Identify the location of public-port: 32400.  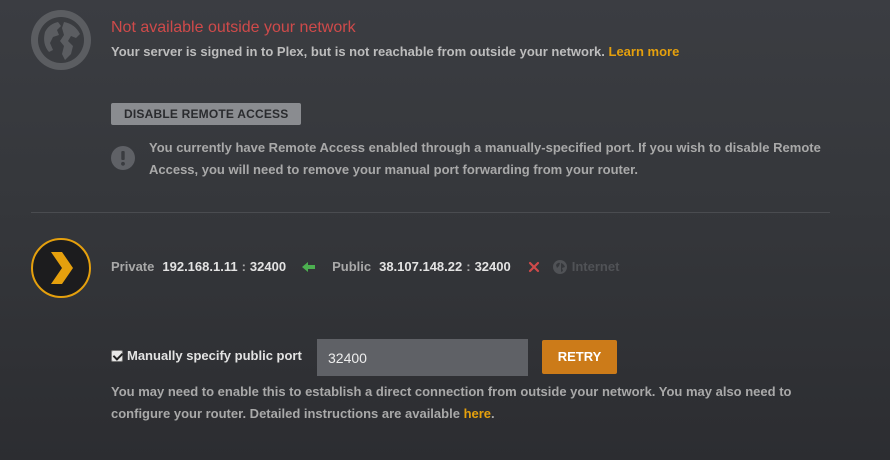
(492, 266).